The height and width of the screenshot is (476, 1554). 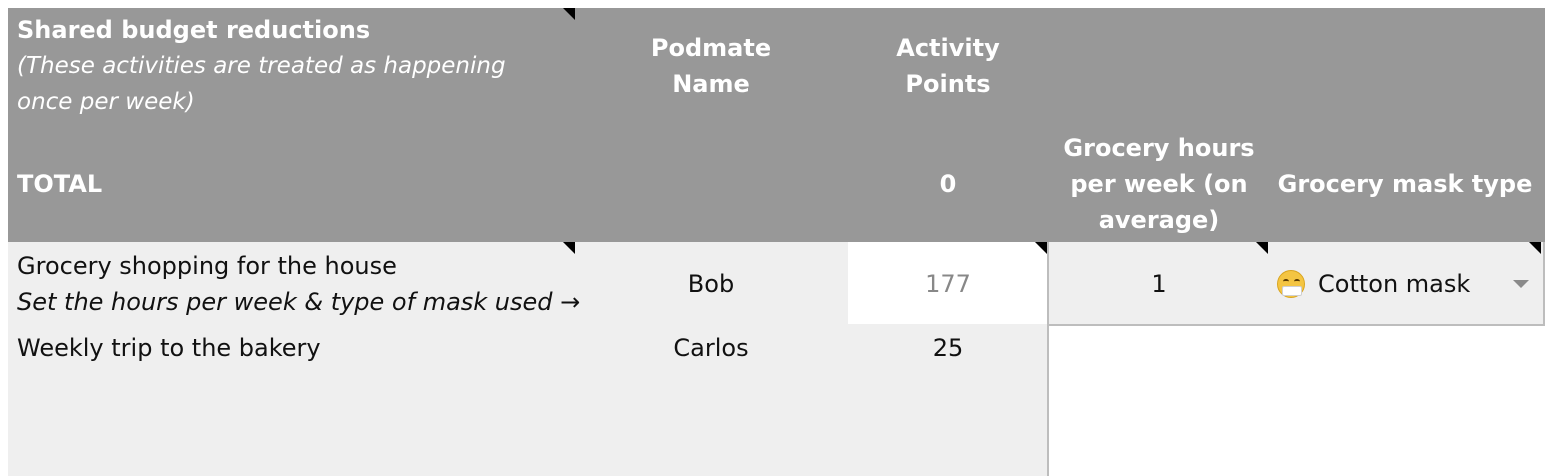 What do you see at coordinates (1041, 248) in the screenshot?
I see `row1-points-comment-indicator` at bounding box center [1041, 248].